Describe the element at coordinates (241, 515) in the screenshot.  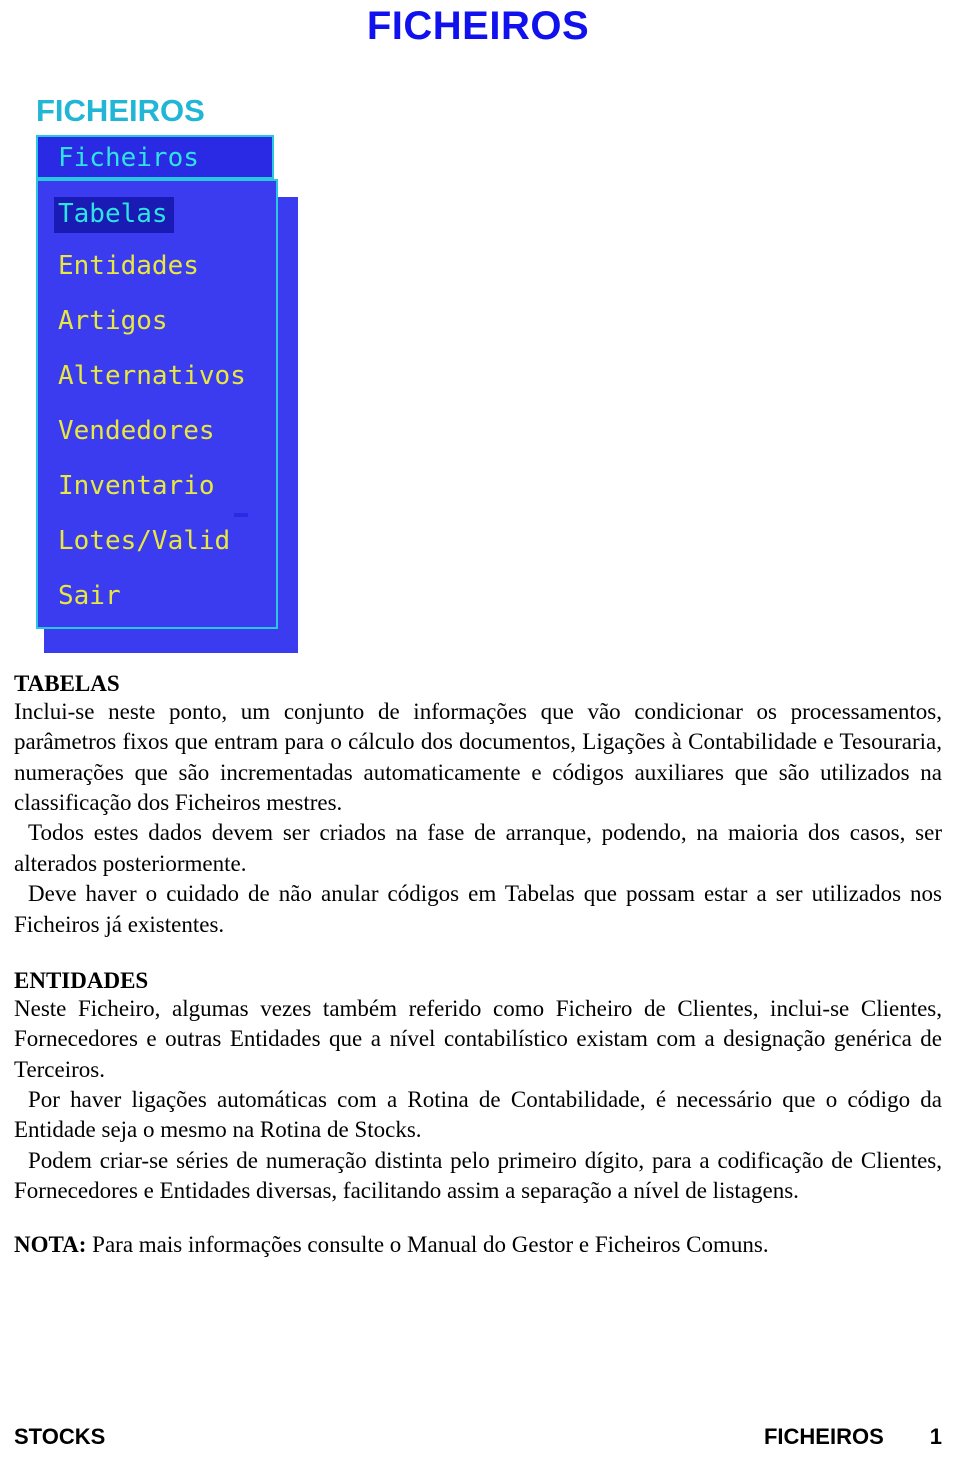
I see `menu-cursor-indicator` at that location.